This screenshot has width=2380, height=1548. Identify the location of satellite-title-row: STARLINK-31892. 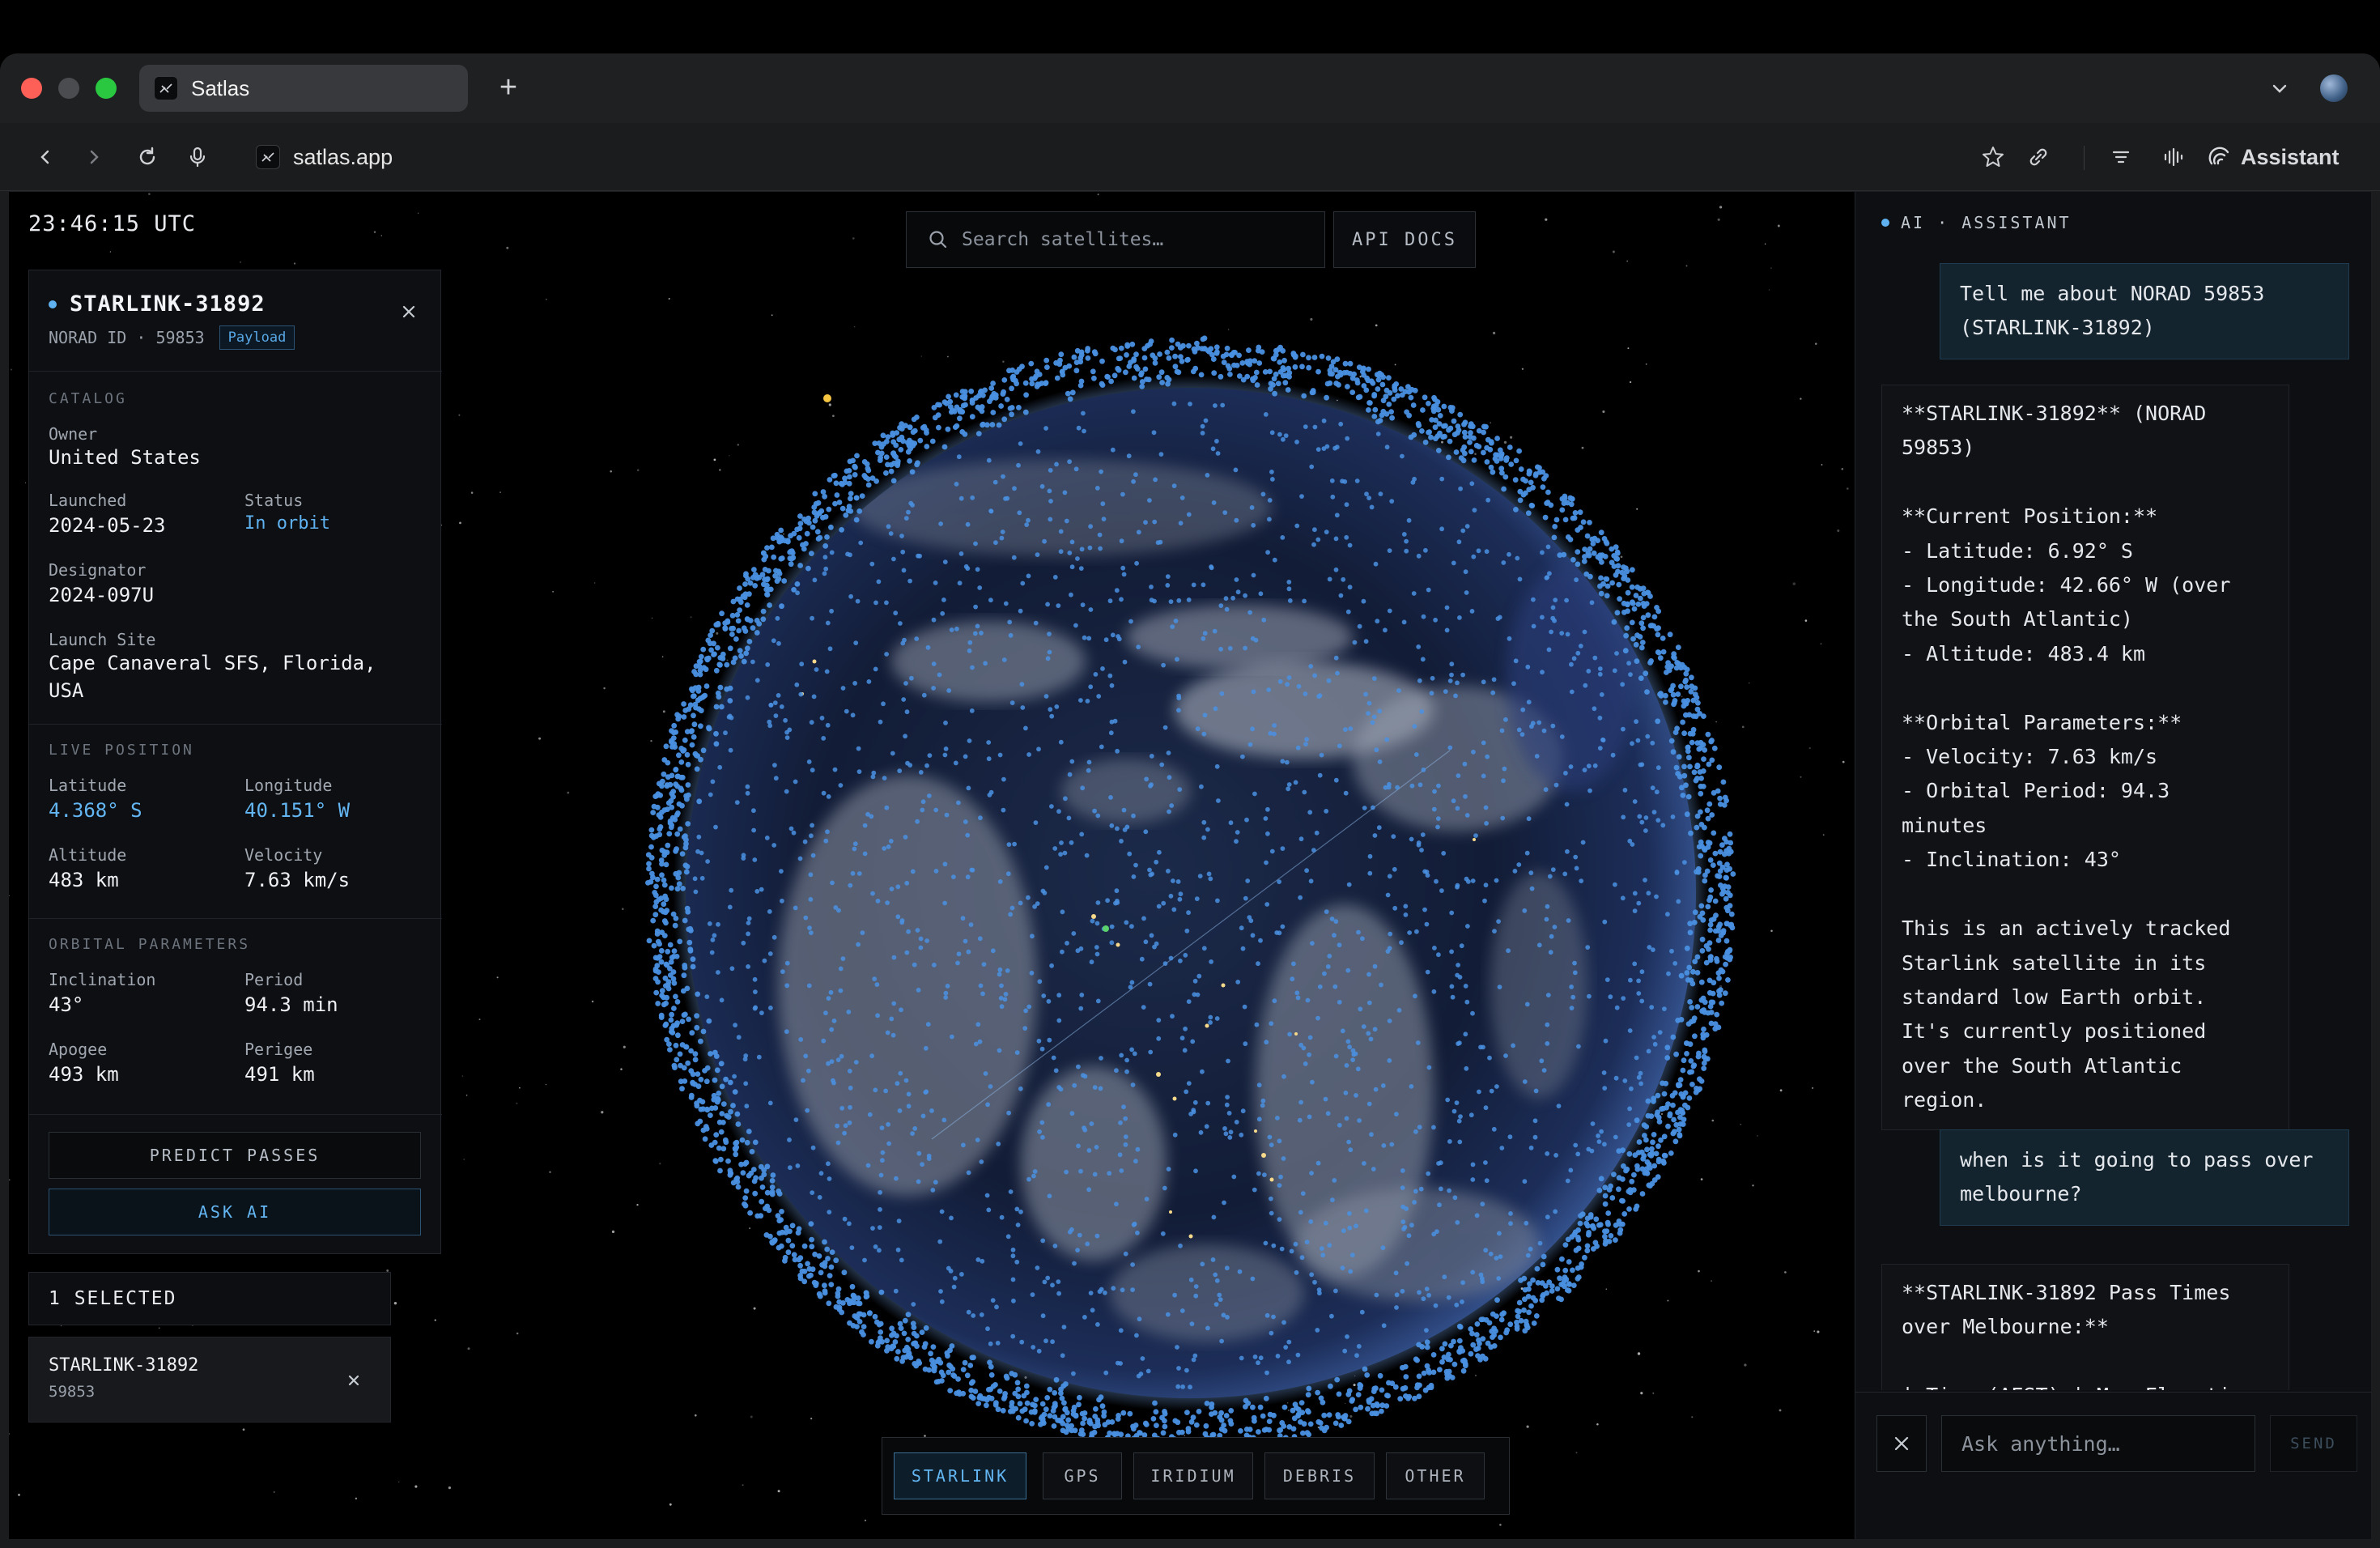
(157, 304).